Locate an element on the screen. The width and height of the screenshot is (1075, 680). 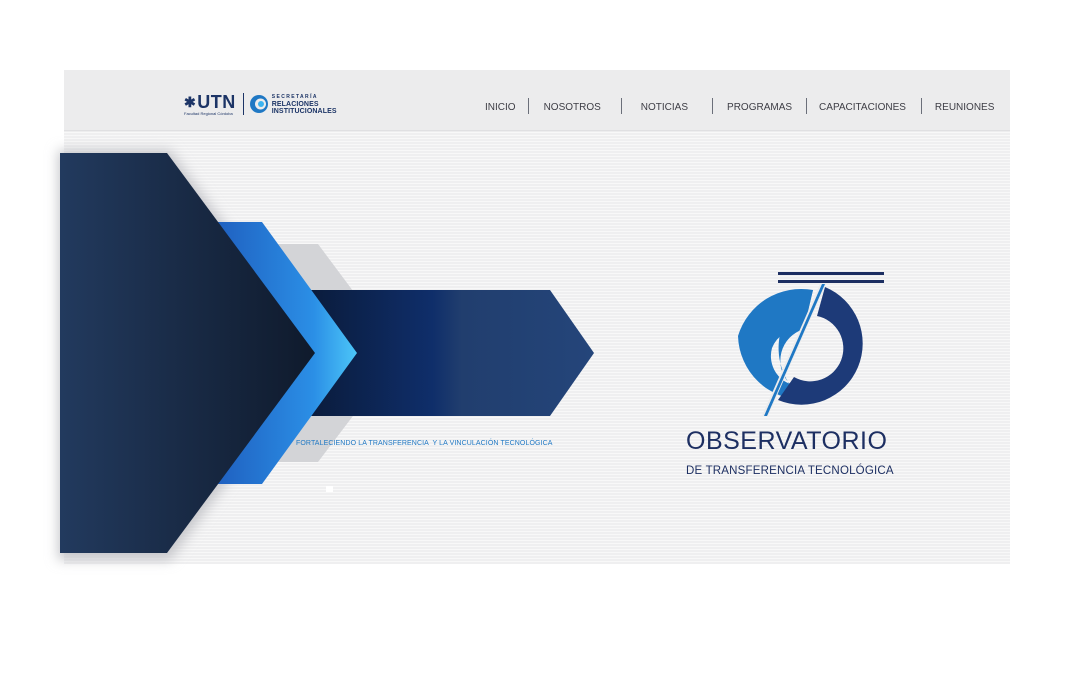
utn-star-icon: ✱ is located at coordinates (190, 101).